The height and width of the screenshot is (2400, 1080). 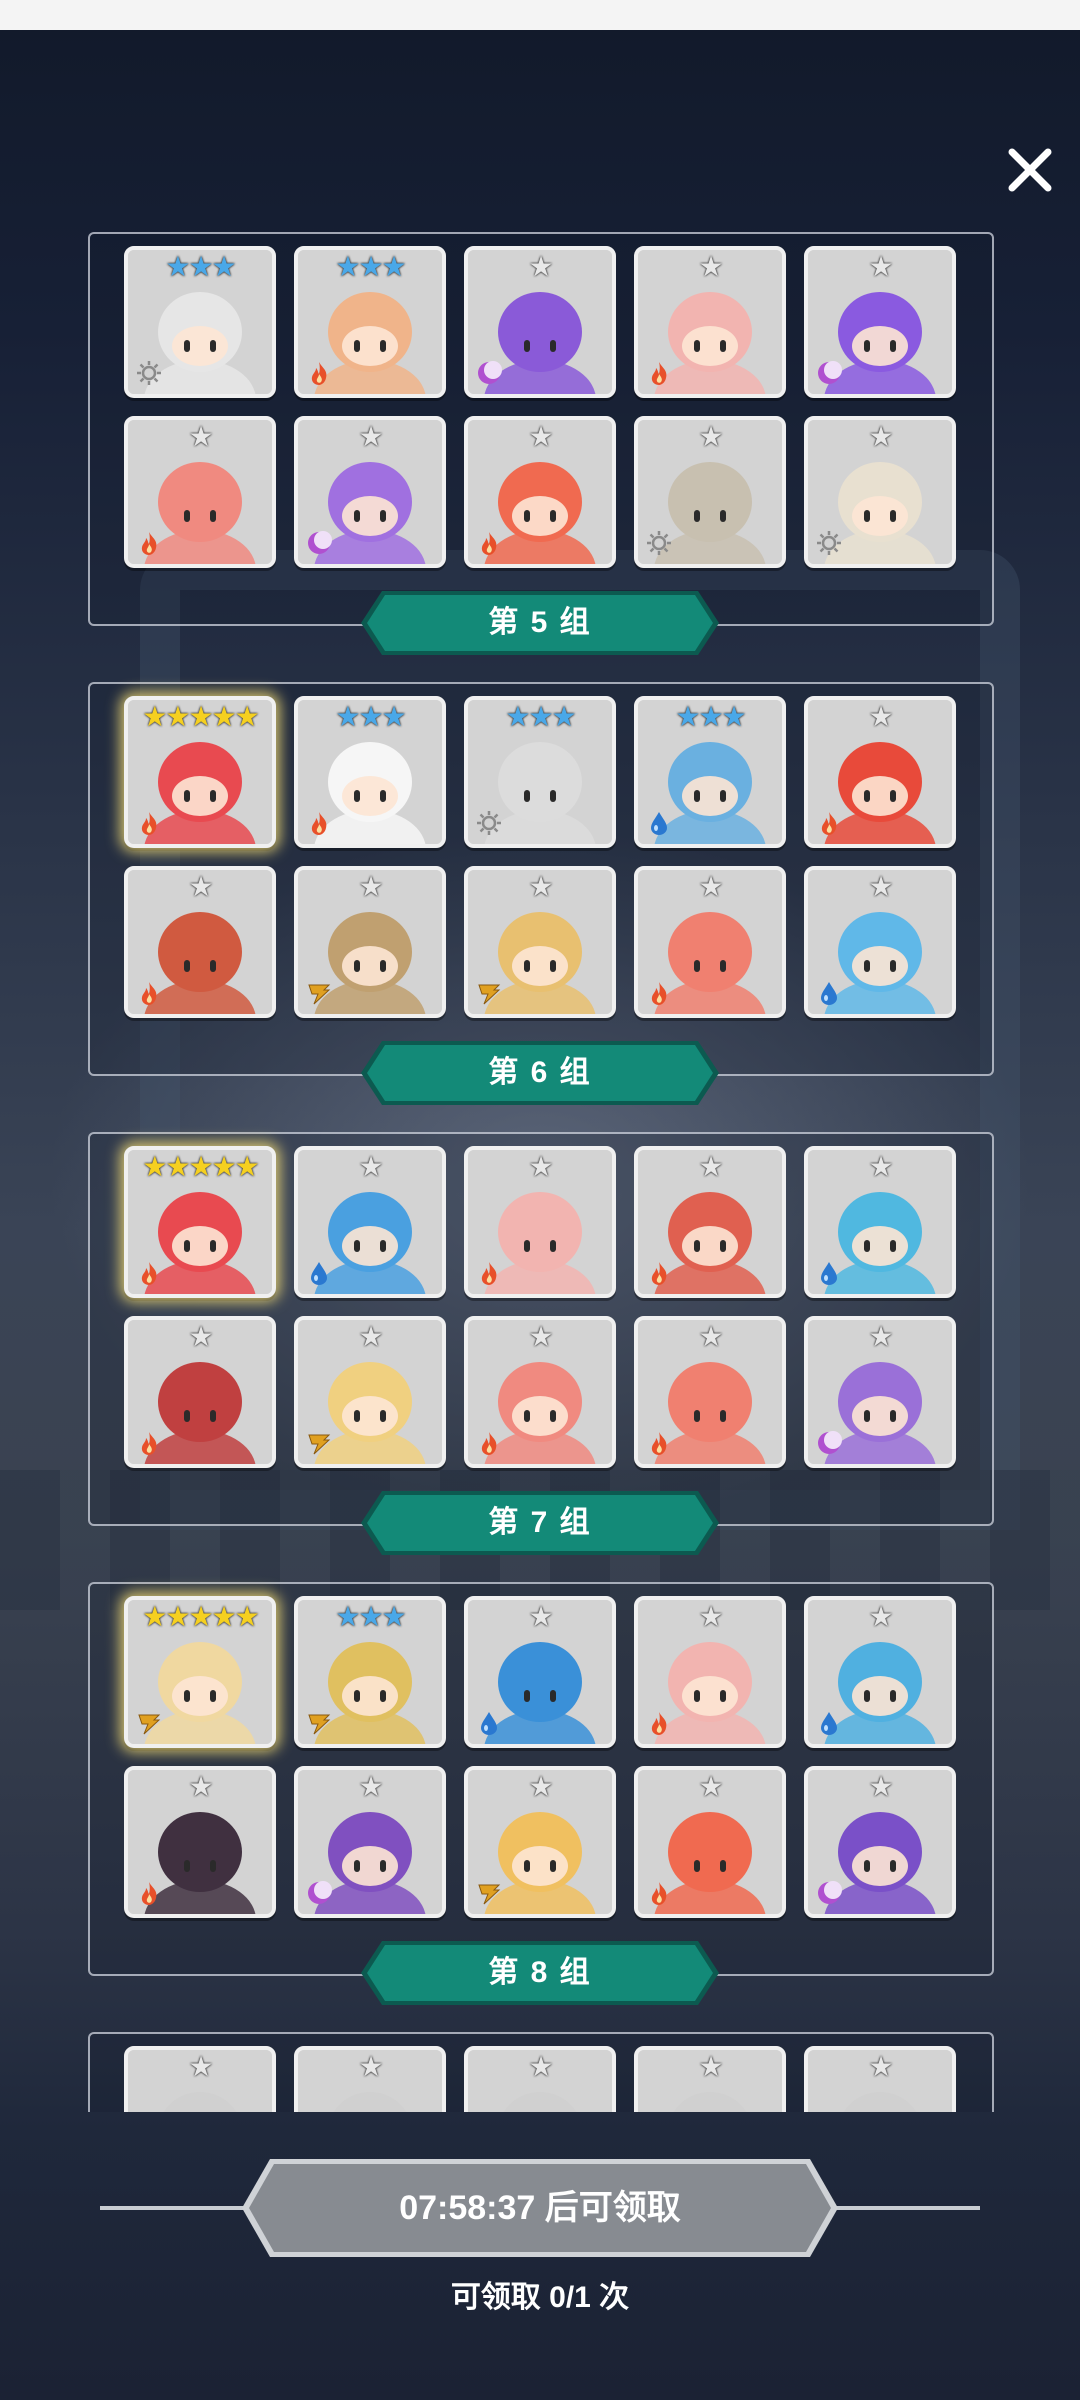 I want to click on group-label: 第 7 组, so click(x=540, y=1523).